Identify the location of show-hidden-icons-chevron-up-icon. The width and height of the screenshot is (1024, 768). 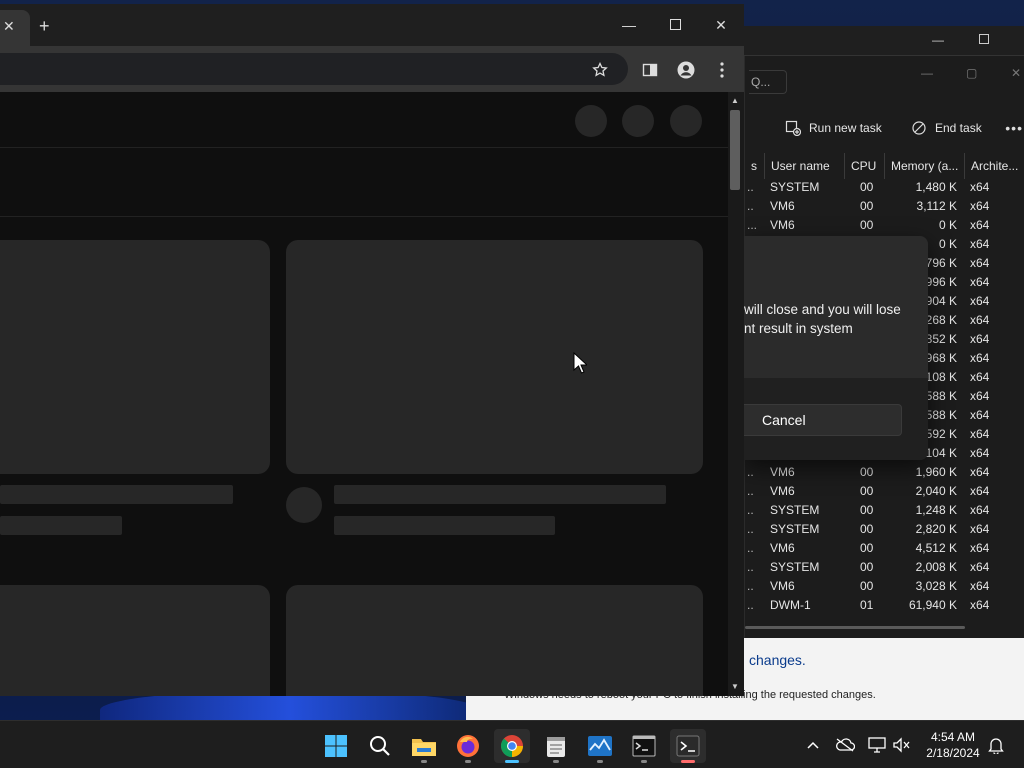
(813, 745).